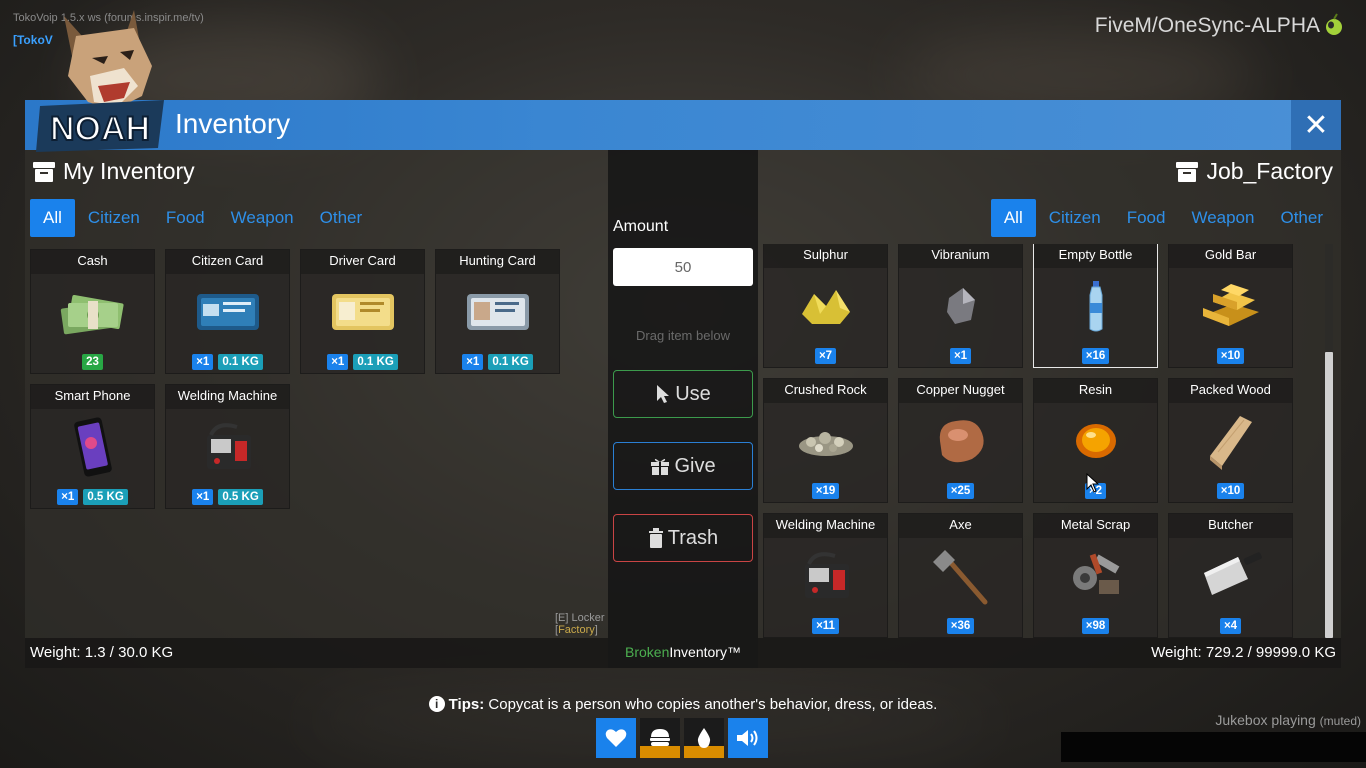  What do you see at coordinates (1340, 721) in the screenshot?
I see `jukebox-muted: (muted)` at bounding box center [1340, 721].